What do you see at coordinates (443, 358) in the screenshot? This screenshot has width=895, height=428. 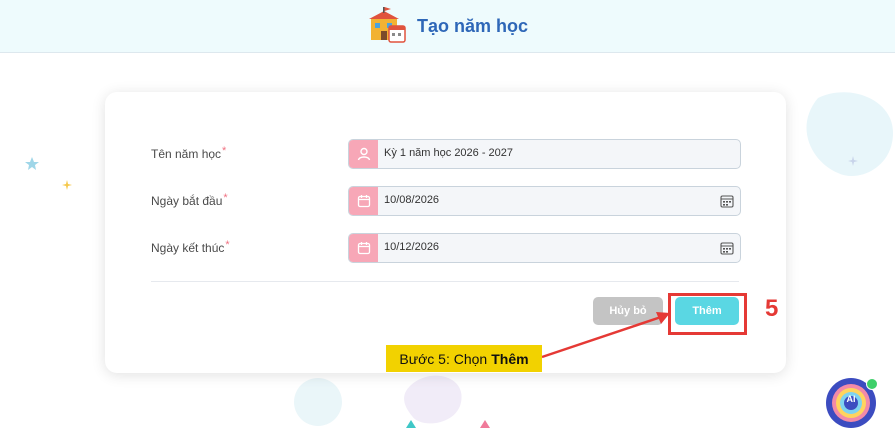 I see `step-caption-text: Bước 5: Chọn` at bounding box center [443, 358].